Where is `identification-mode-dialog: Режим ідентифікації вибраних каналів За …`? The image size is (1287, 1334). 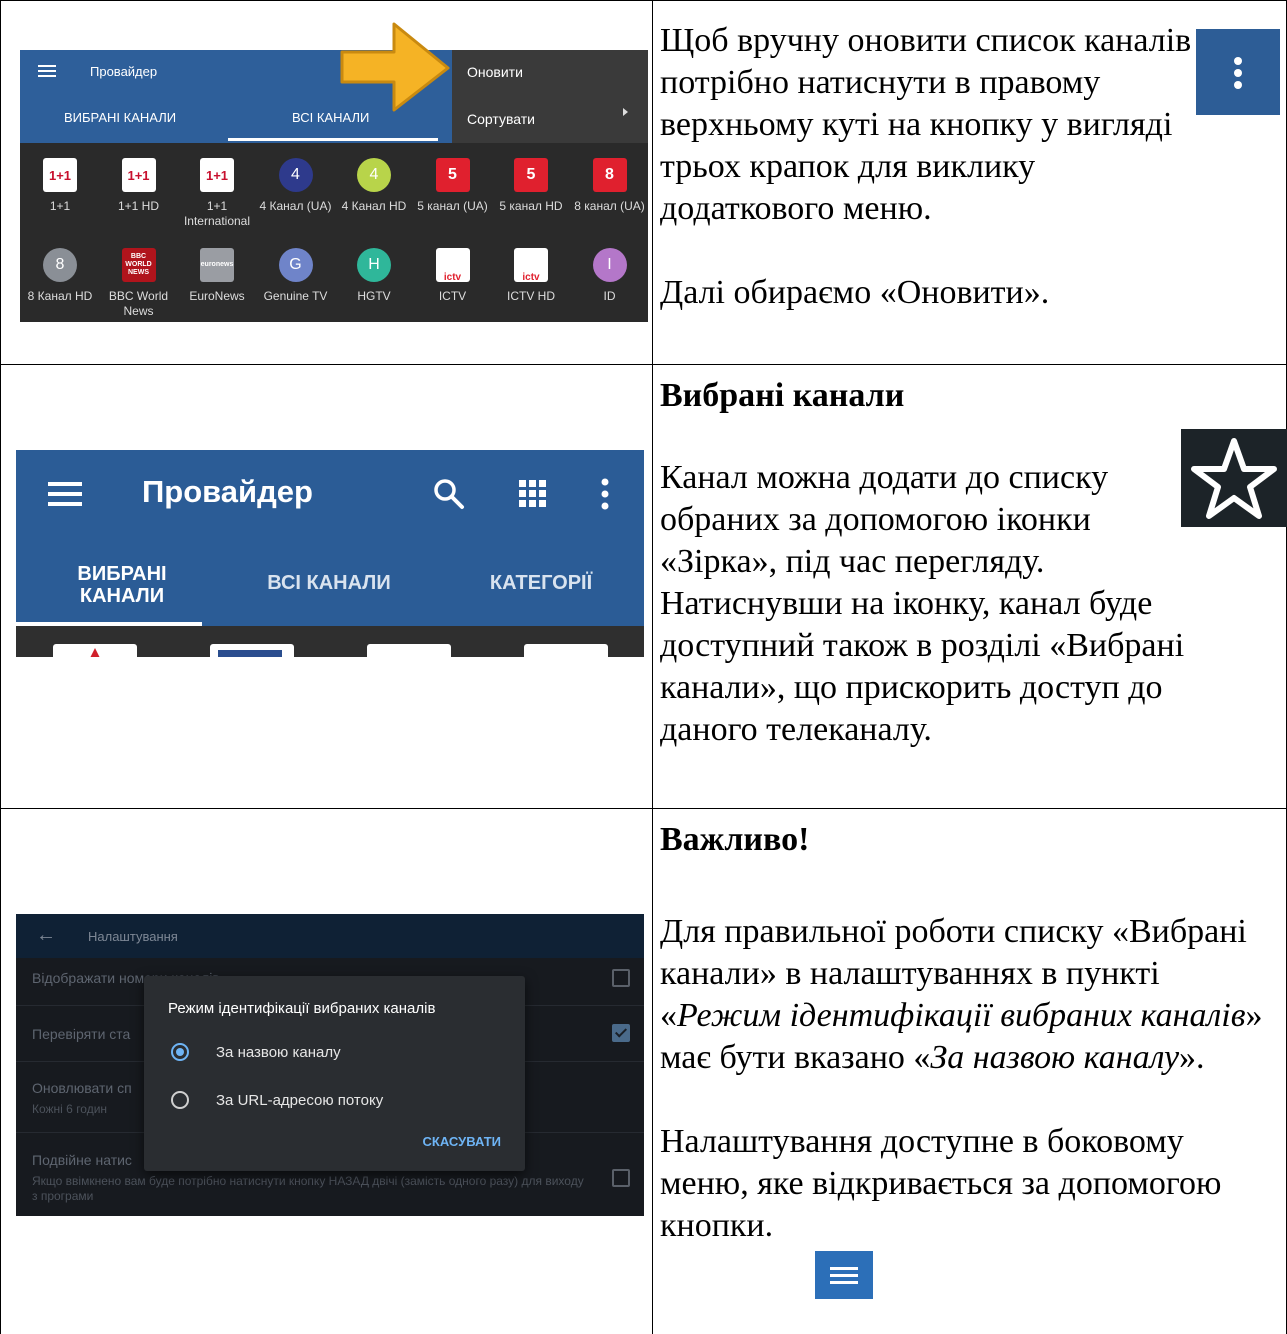 identification-mode-dialog: Режим ідентифікації вибраних каналів За … is located at coordinates (334, 1073).